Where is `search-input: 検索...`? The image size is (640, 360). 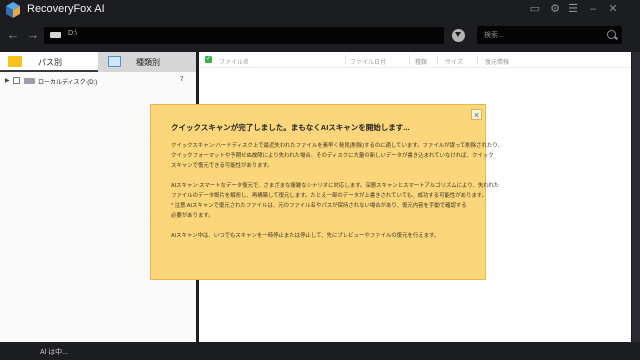 search-input: 検索... is located at coordinates (549, 35).